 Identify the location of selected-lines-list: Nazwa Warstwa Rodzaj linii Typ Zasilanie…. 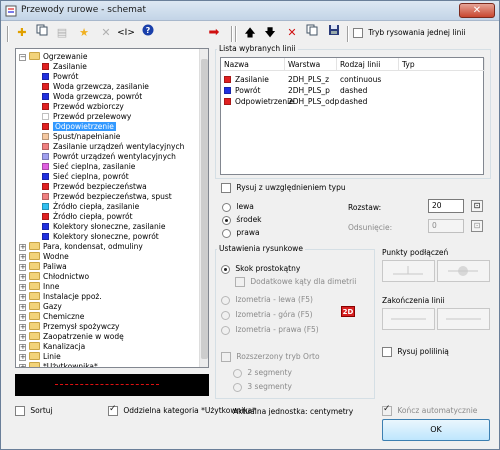
(352, 116).